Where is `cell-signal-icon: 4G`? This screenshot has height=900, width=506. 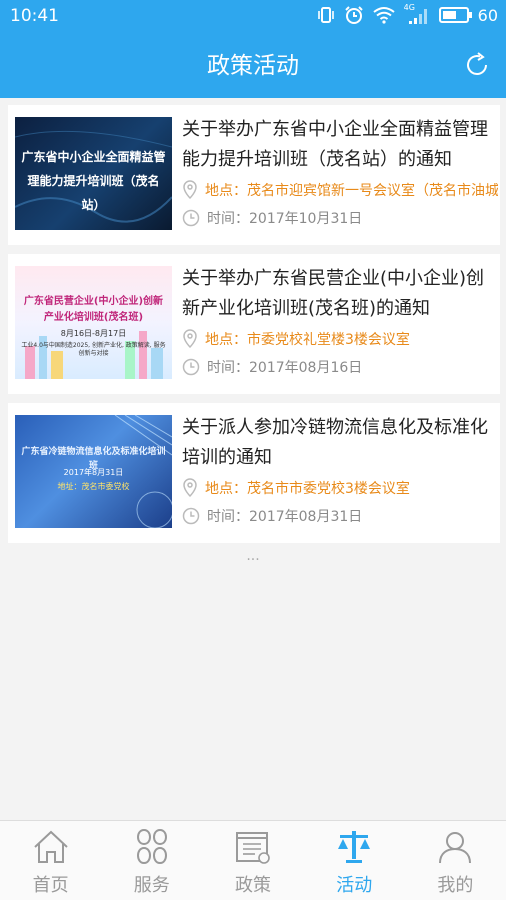 cell-signal-icon: 4G is located at coordinates (417, 13).